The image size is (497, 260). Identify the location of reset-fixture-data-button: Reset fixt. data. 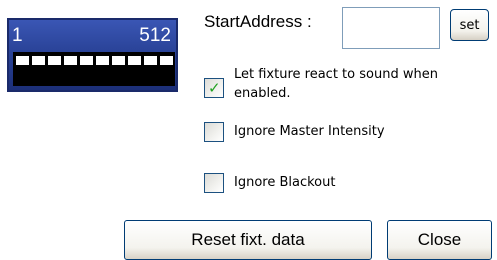
(248, 240).